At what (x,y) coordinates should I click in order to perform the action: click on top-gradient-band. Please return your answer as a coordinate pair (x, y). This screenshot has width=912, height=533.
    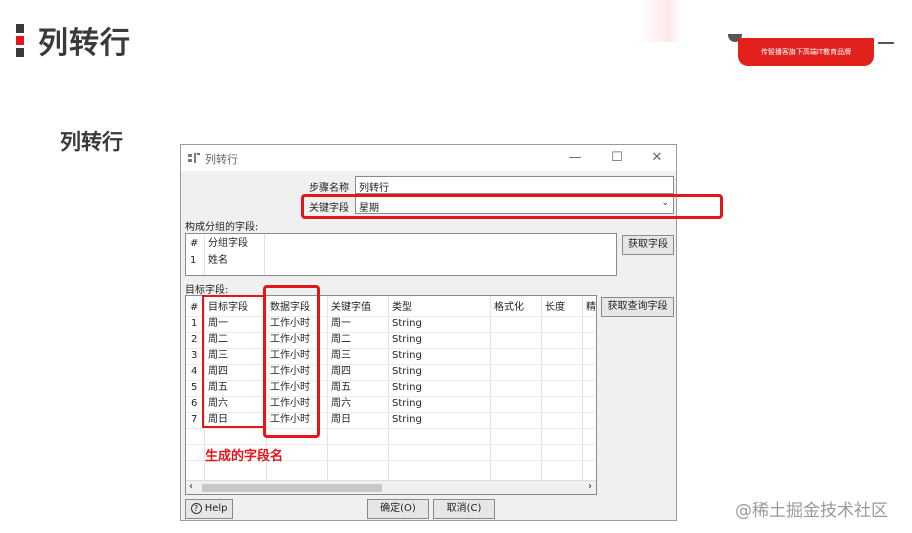
    Looking at the image, I should click on (660, 21).